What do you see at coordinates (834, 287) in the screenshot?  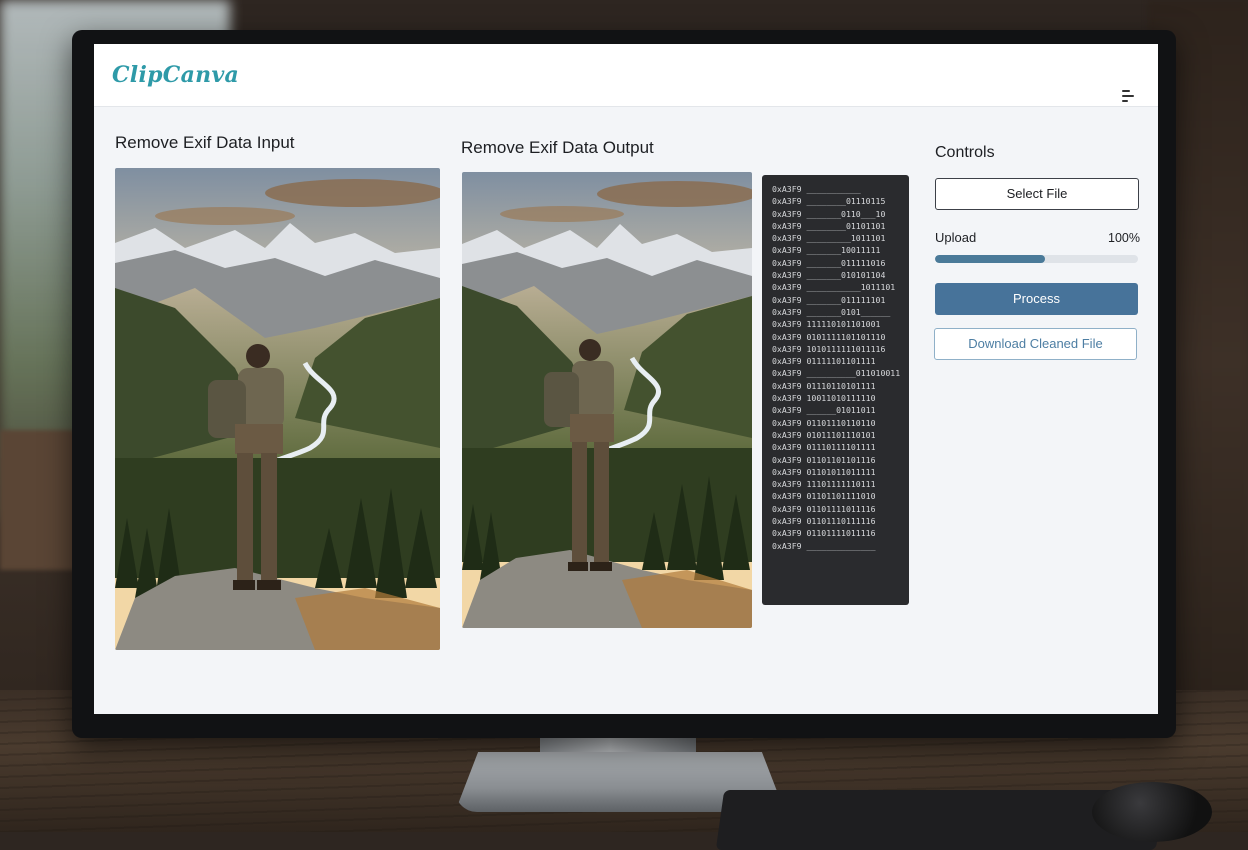 I see `hex-dump-line: 0xA3F9 ___________1011101` at bounding box center [834, 287].